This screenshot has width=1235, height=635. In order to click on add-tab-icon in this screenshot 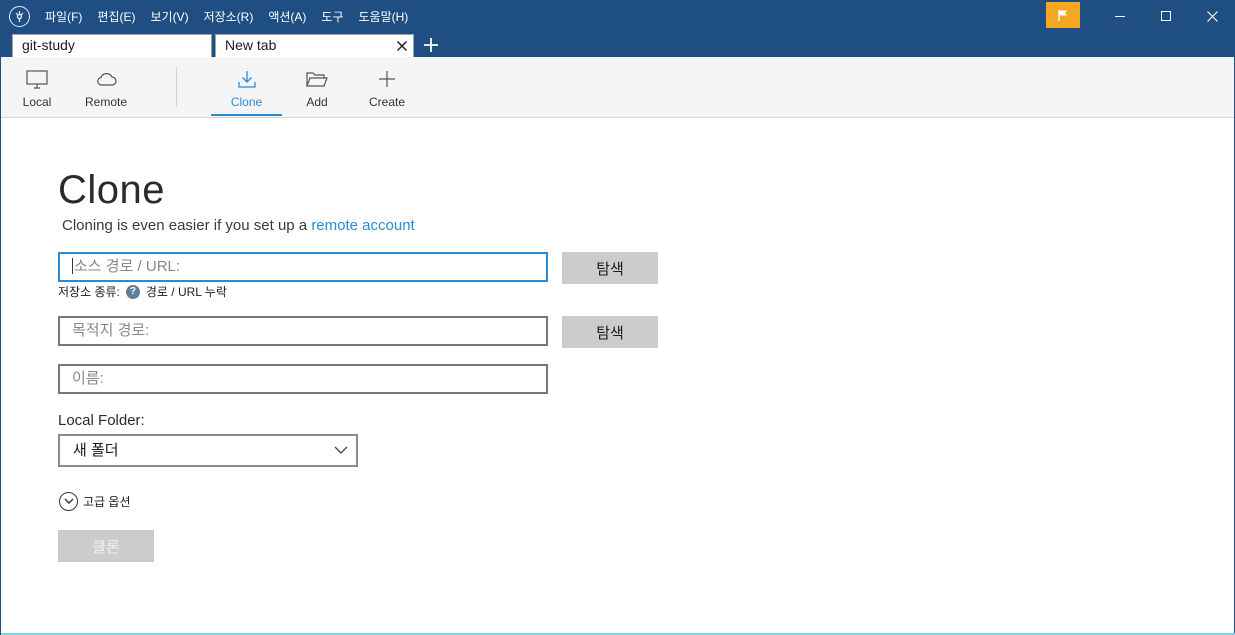, I will do `click(431, 45)`.